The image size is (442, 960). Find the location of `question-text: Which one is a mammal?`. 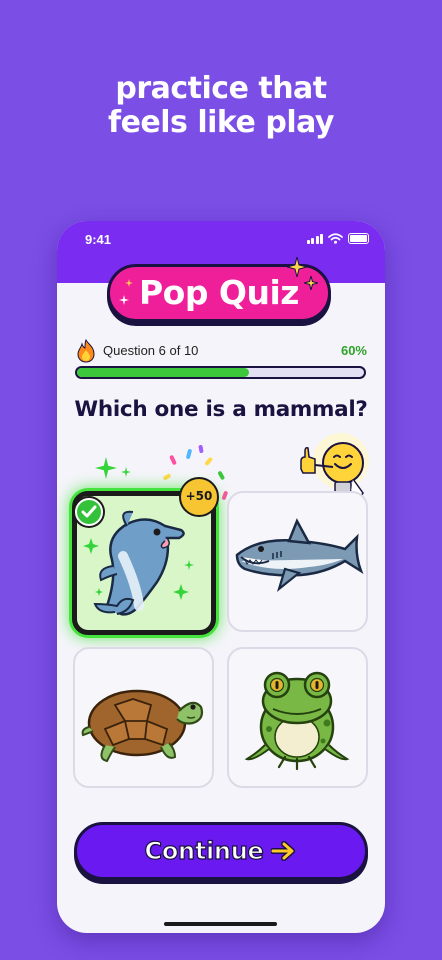

question-text: Which one is a mammal? is located at coordinates (221, 409).